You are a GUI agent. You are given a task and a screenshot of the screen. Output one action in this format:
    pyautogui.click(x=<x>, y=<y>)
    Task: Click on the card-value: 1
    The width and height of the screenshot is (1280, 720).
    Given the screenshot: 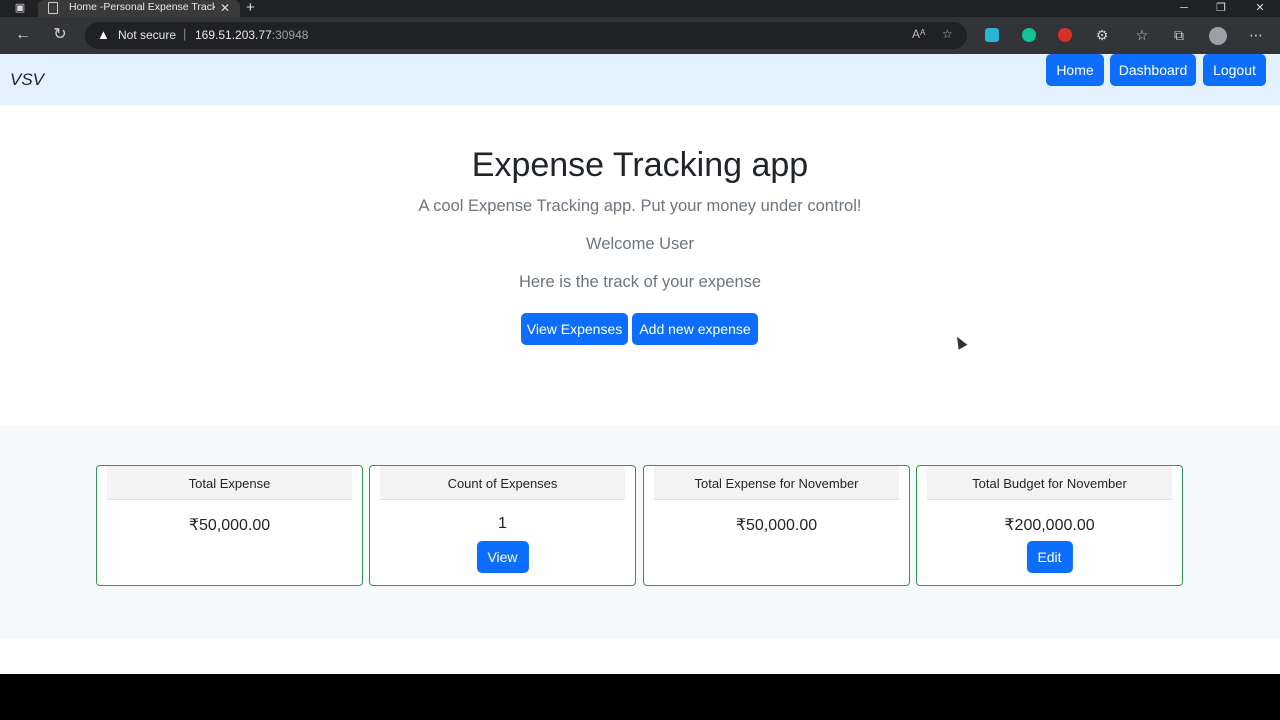 What is the action you would take?
    pyautogui.click(x=502, y=523)
    